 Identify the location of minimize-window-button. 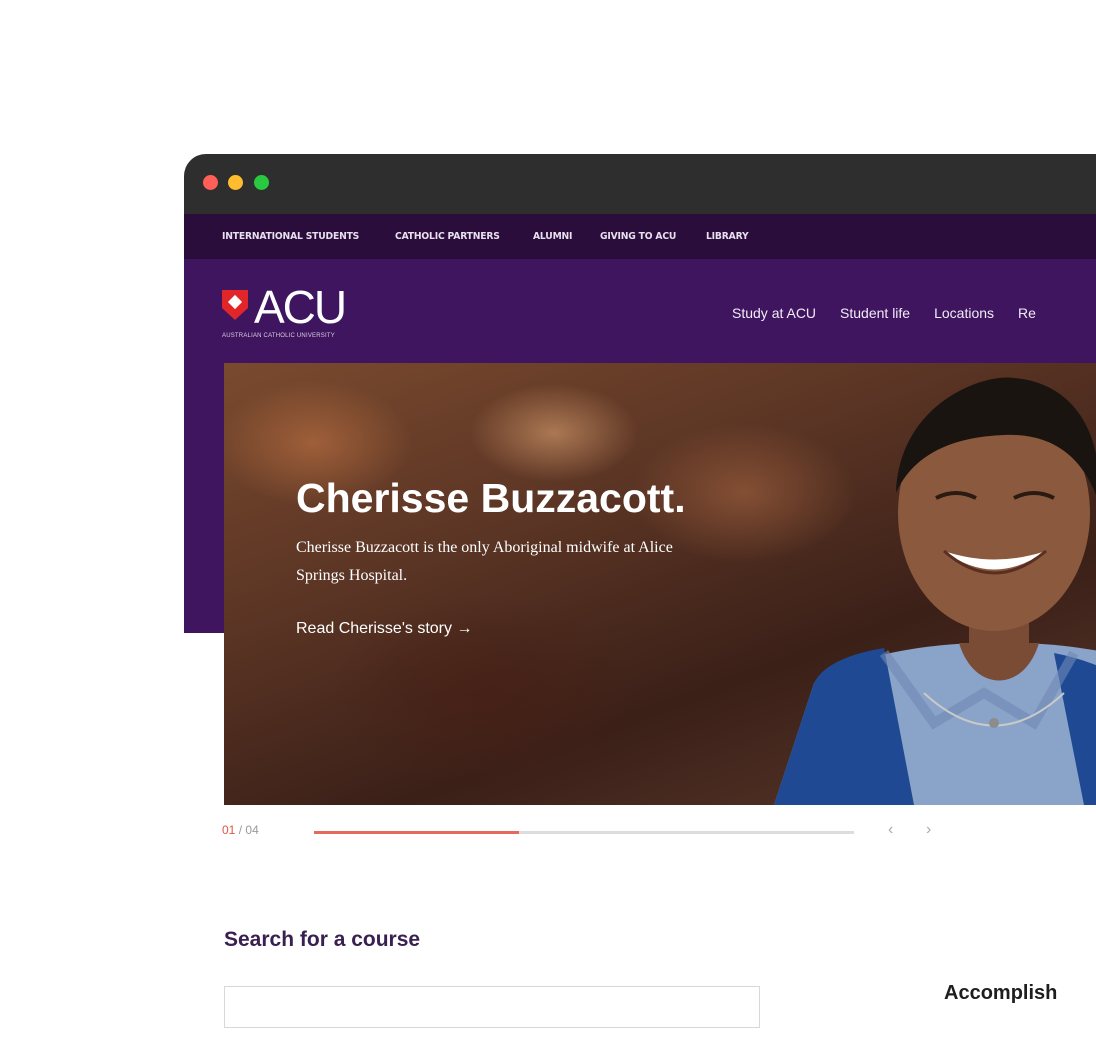
(235, 182).